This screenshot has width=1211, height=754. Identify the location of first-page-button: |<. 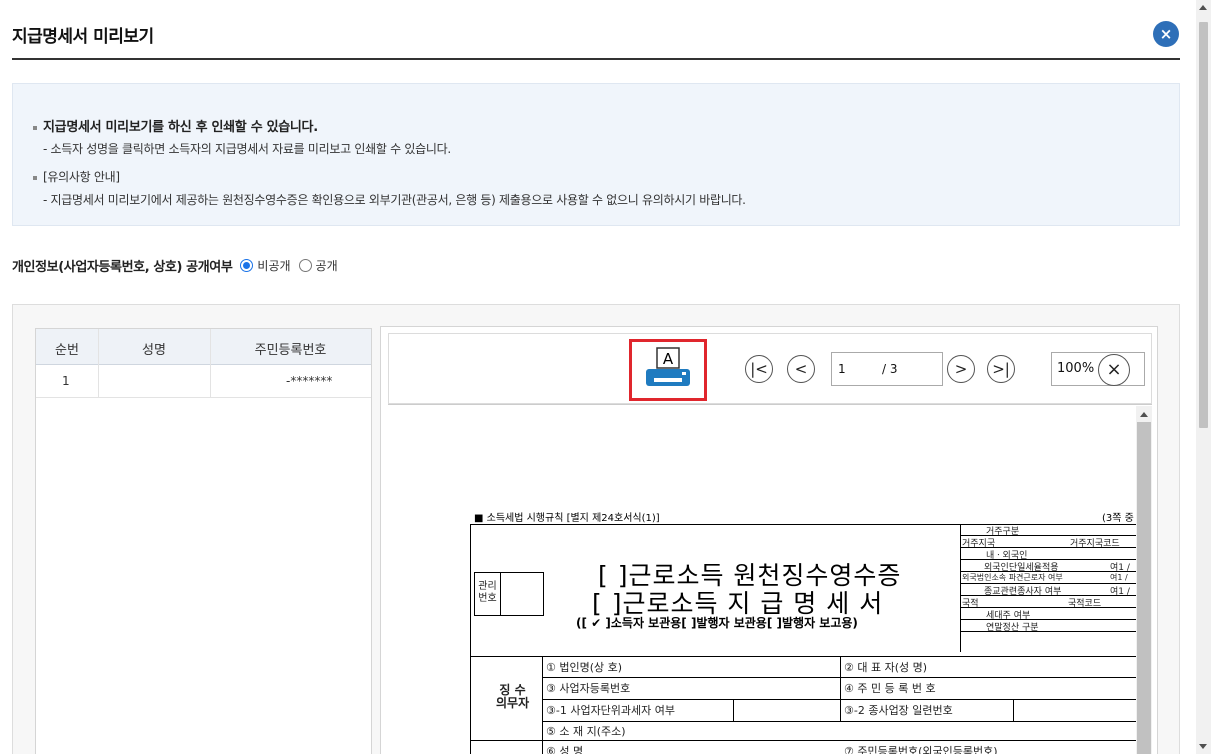
(759, 369).